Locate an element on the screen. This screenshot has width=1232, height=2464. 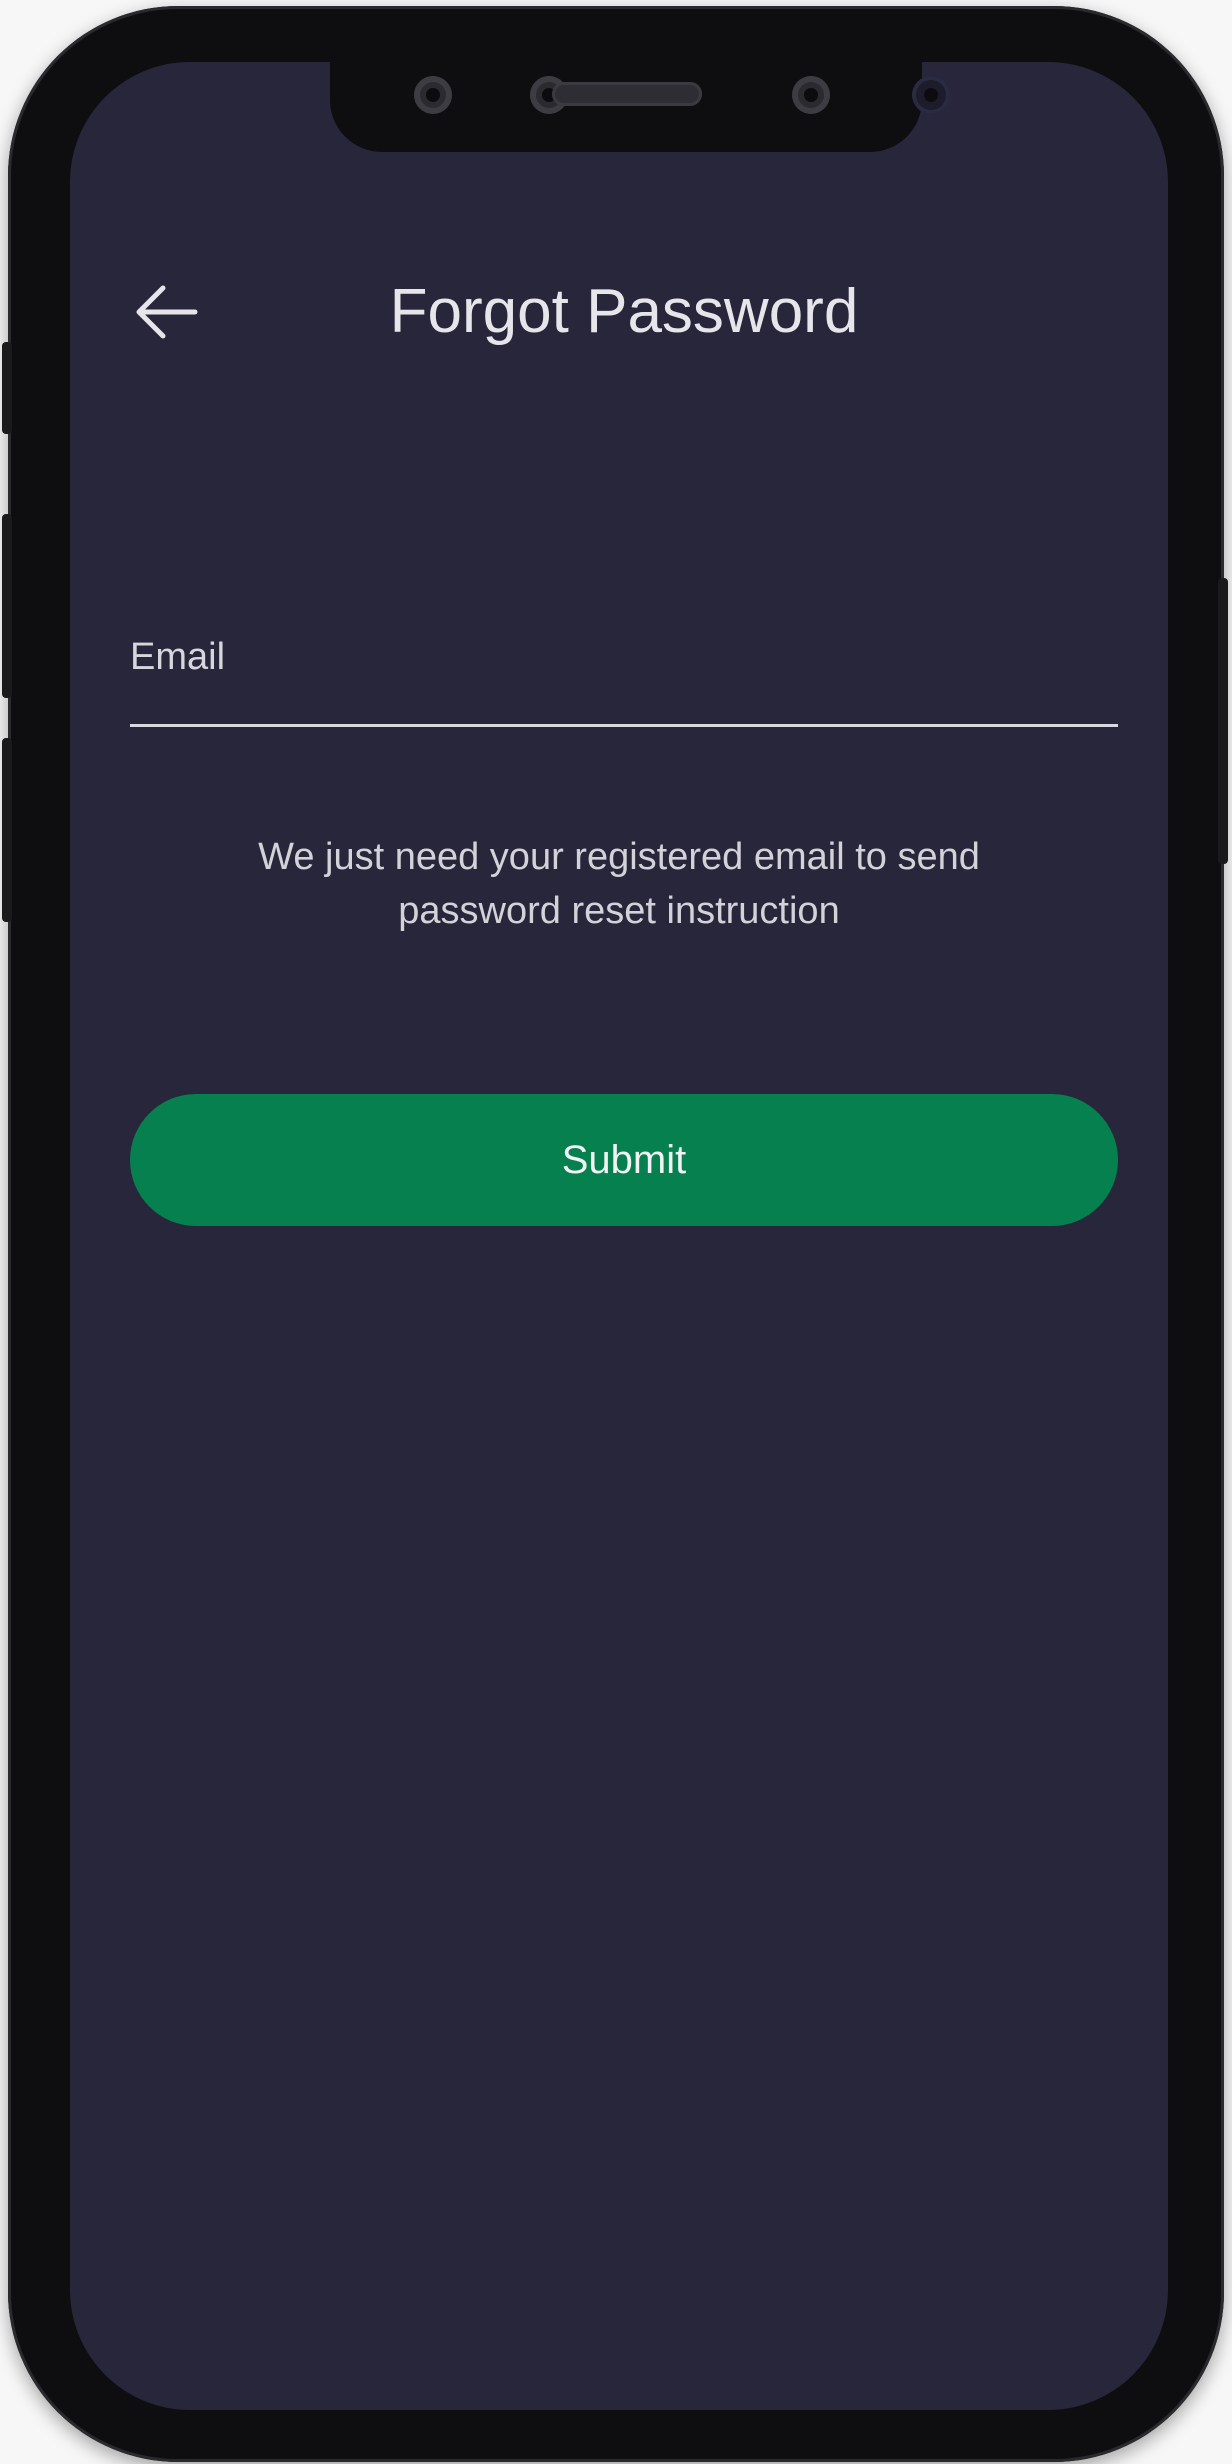
arrow-left-icon is located at coordinates (167, 312).